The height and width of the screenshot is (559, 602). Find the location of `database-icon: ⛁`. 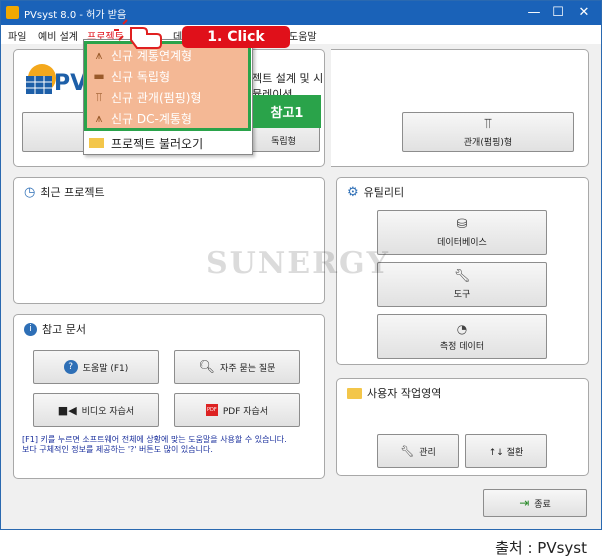

database-icon: ⛁ is located at coordinates (462, 224).